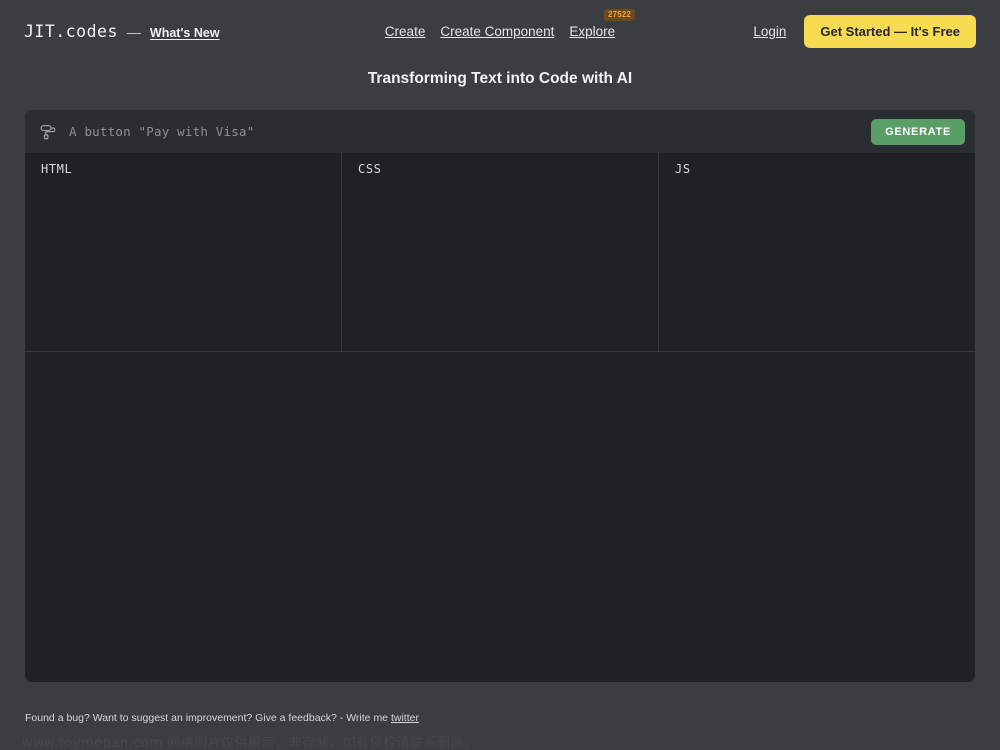  What do you see at coordinates (133, 31) in the screenshot?
I see `brand-dash: —` at bounding box center [133, 31].